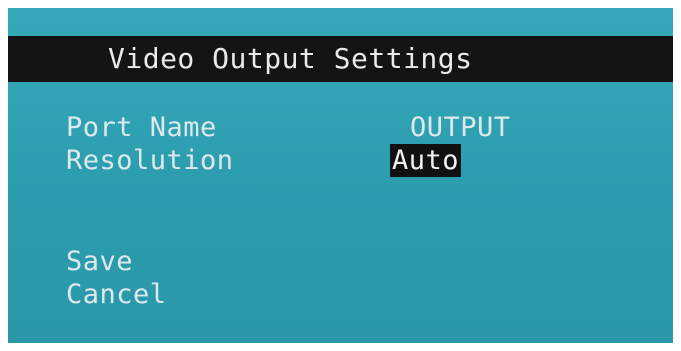  I want to click on cancel-button: Cancel, so click(116, 294).